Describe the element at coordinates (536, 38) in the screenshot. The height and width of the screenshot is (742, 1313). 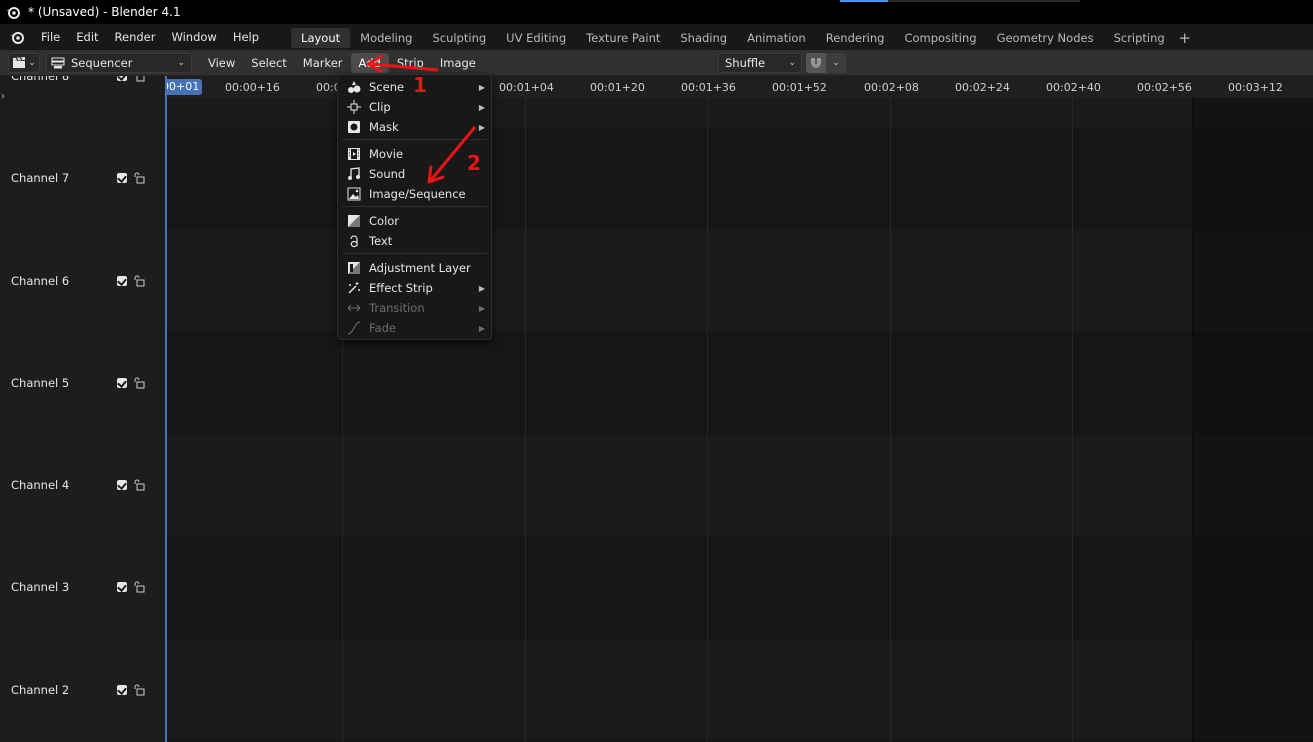
I see `tab-uv-editing: UV Editing` at that location.